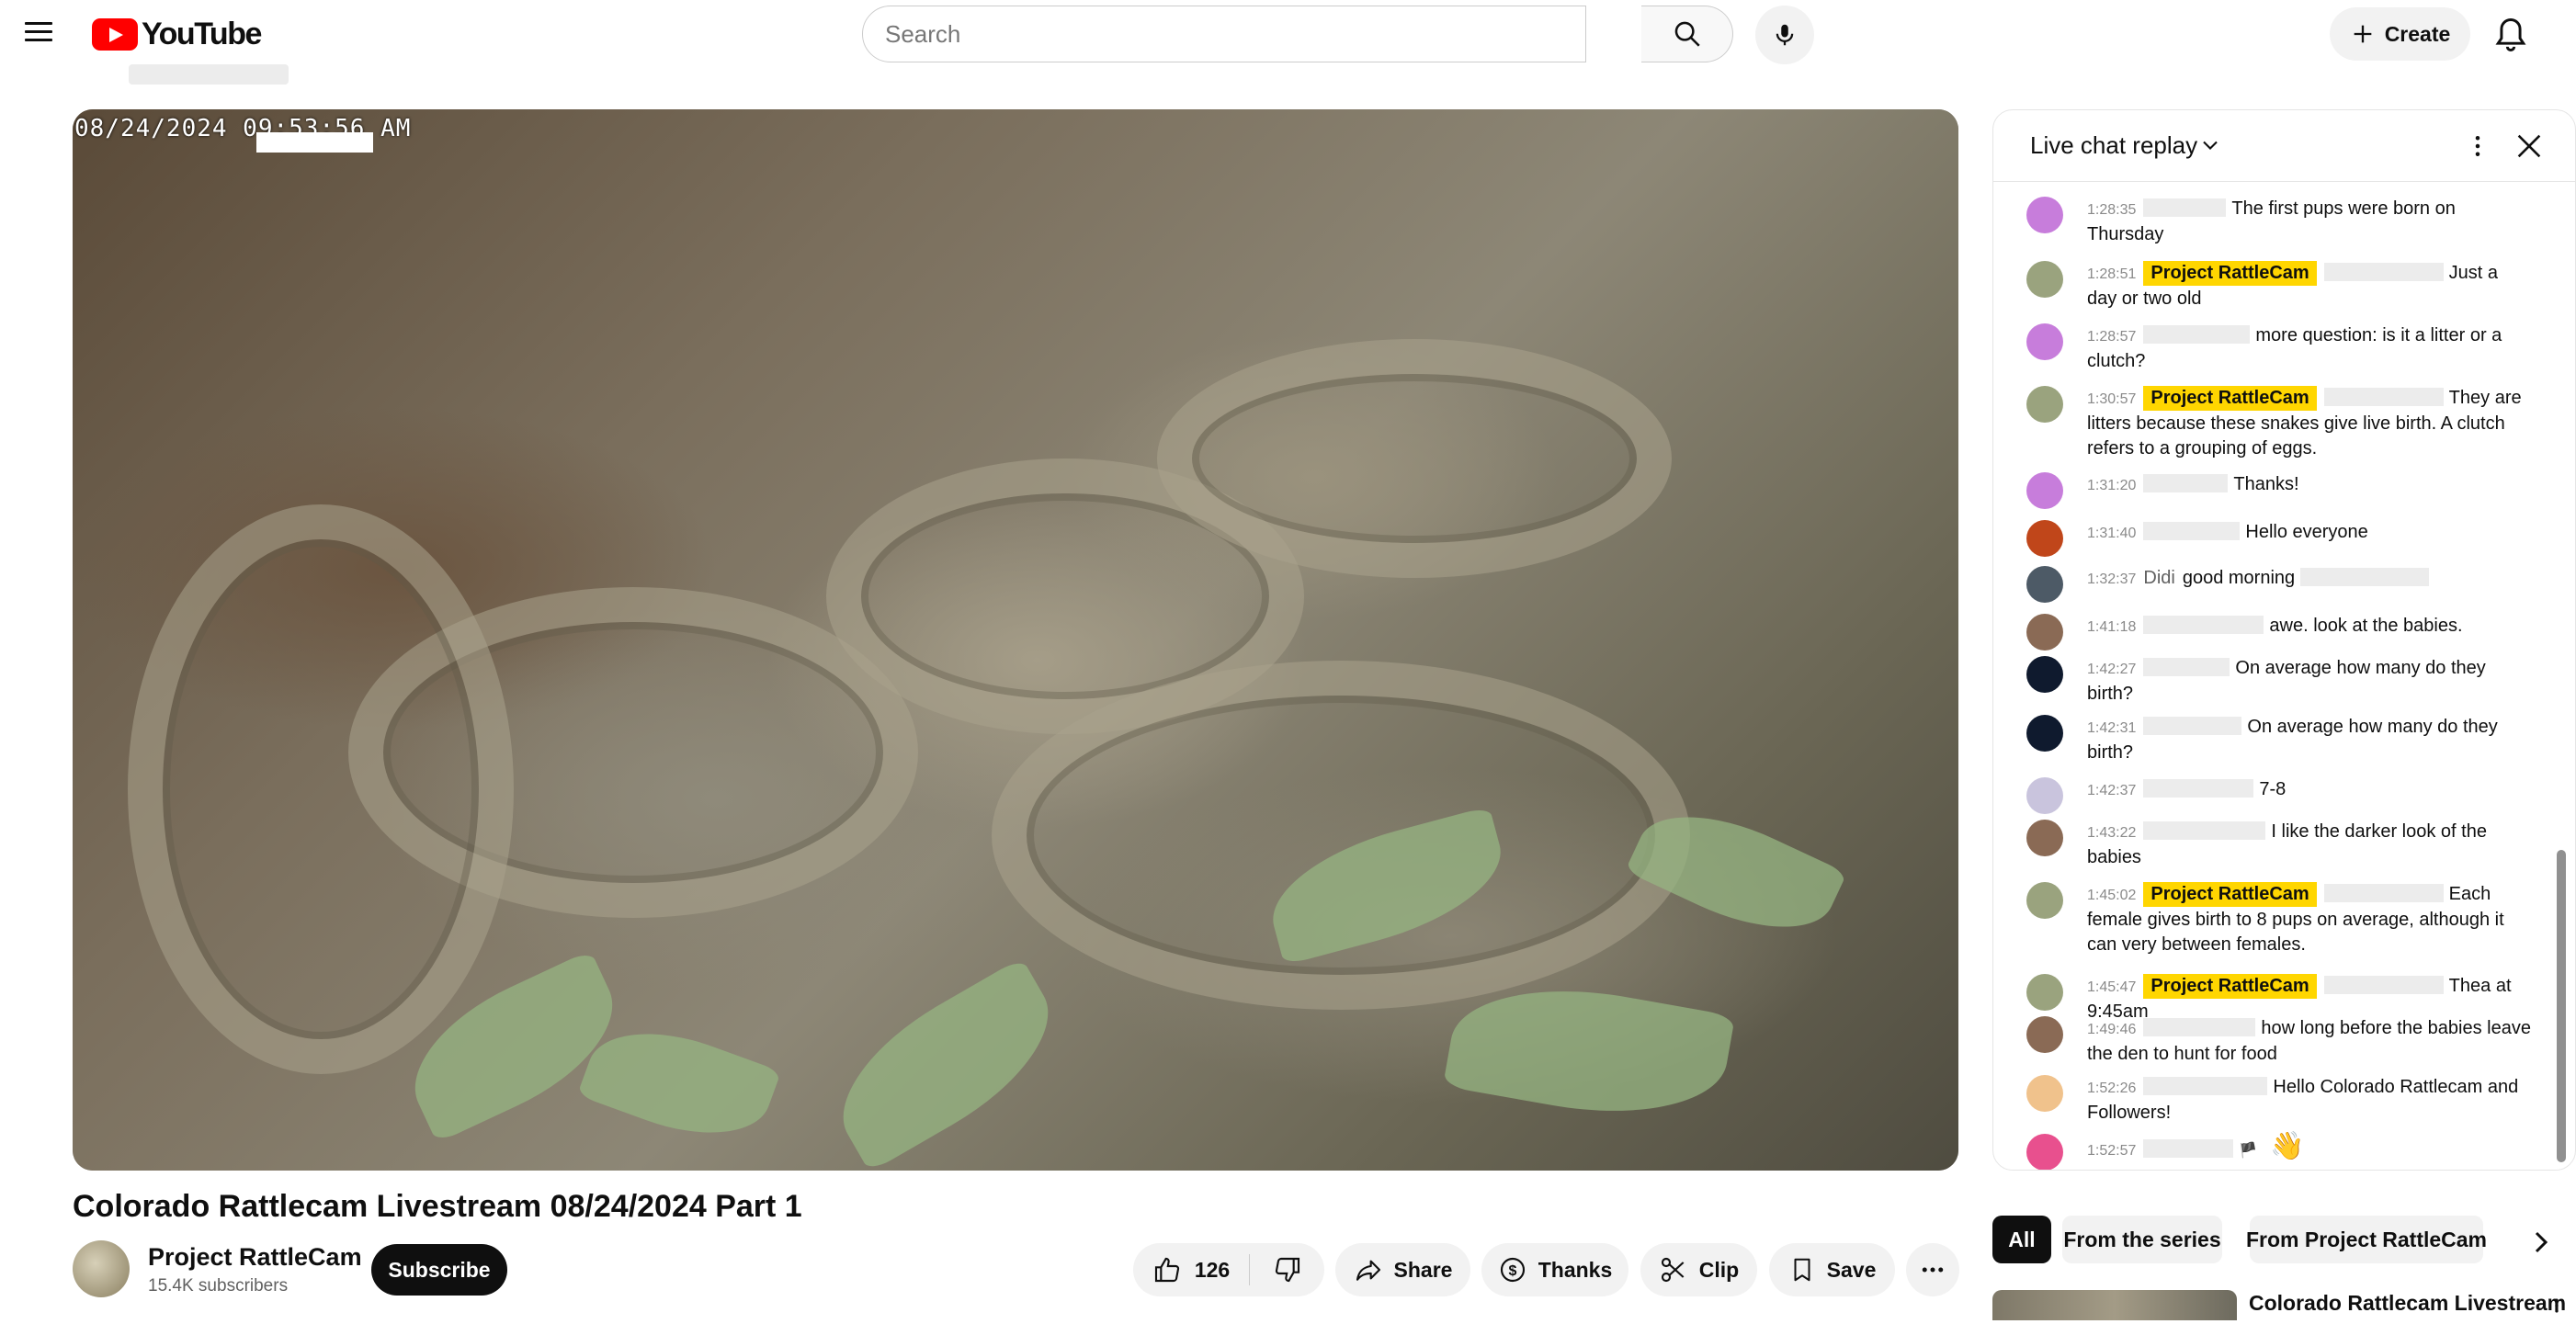 The height and width of the screenshot is (1324, 2576). What do you see at coordinates (2142, 1239) in the screenshot?
I see `filter-chip: From the series` at bounding box center [2142, 1239].